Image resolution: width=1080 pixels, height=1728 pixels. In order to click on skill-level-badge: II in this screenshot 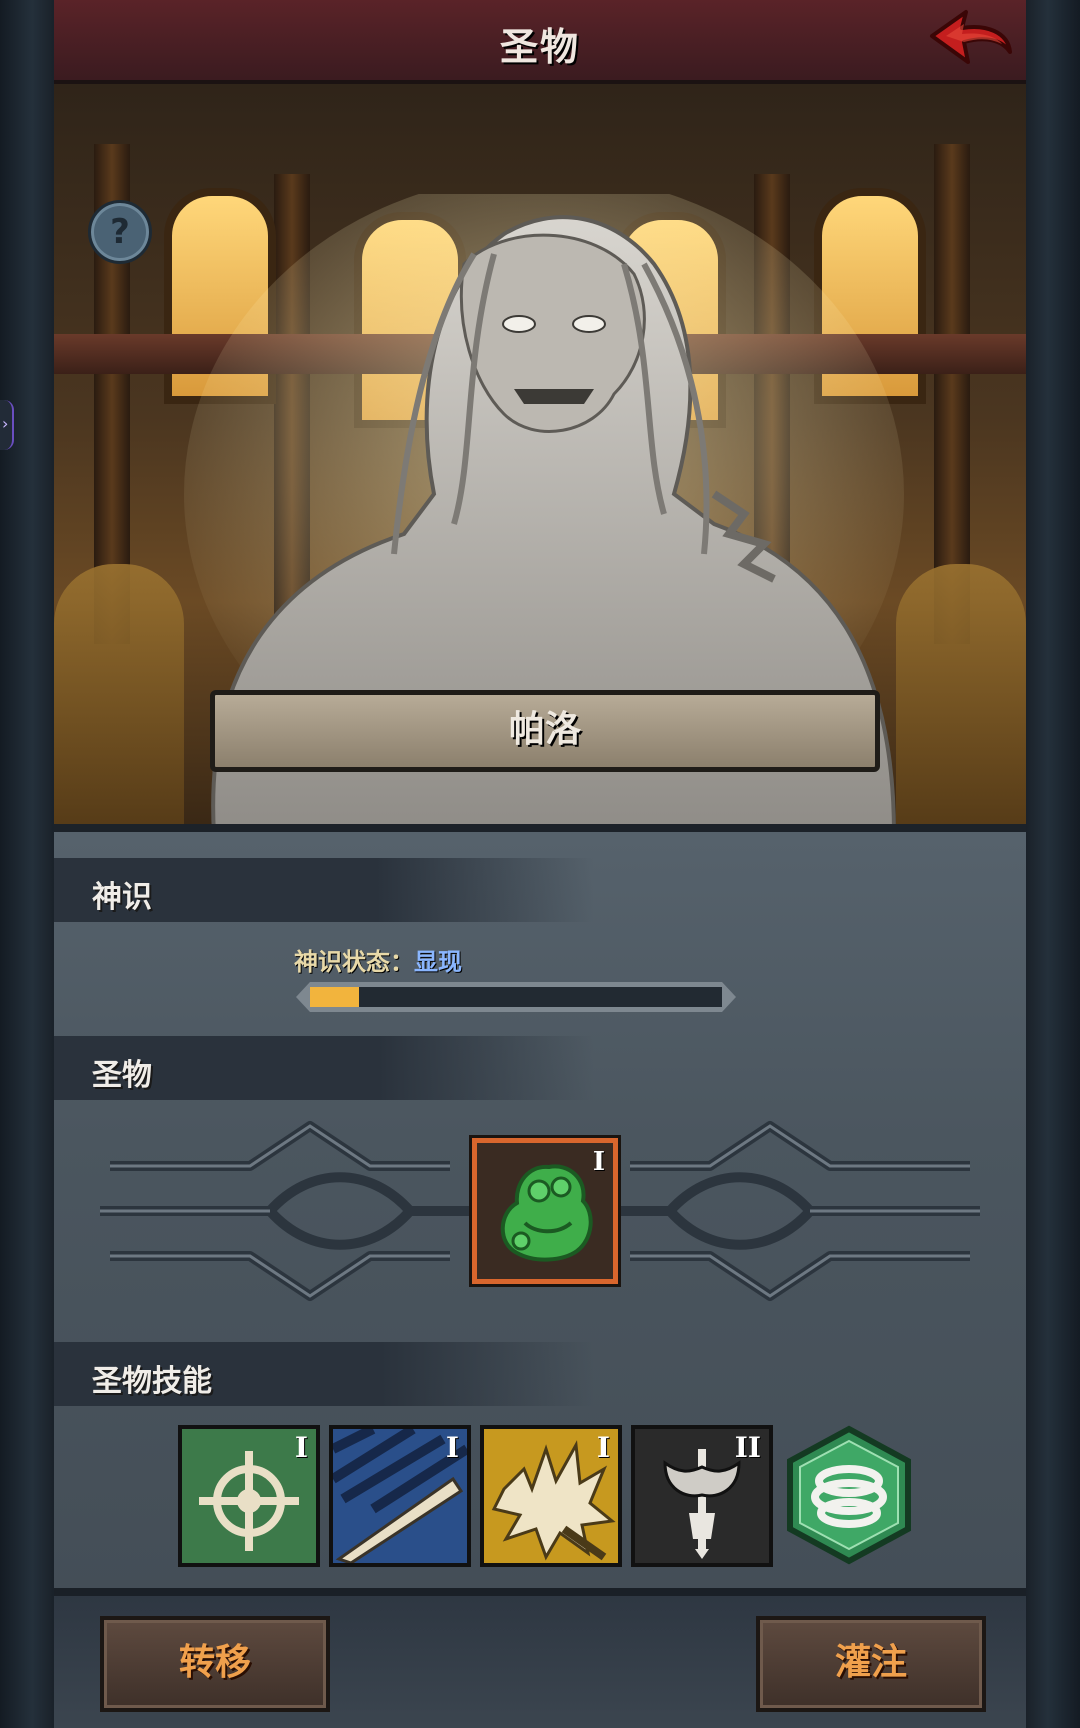, I will do `click(747, 1447)`.